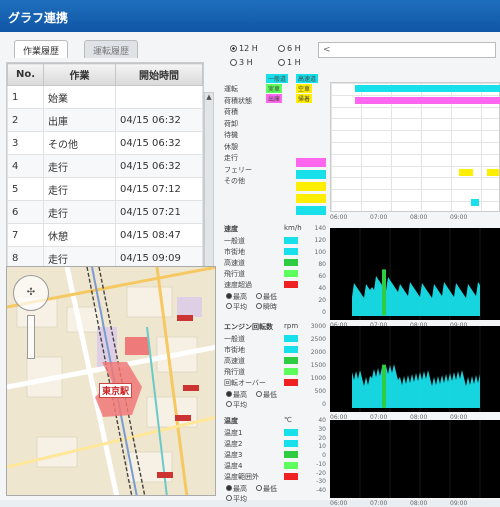  What do you see at coordinates (159, 235) in the screenshot?
I see `cell-start-time: 04/15 08:47` at bounding box center [159, 235].